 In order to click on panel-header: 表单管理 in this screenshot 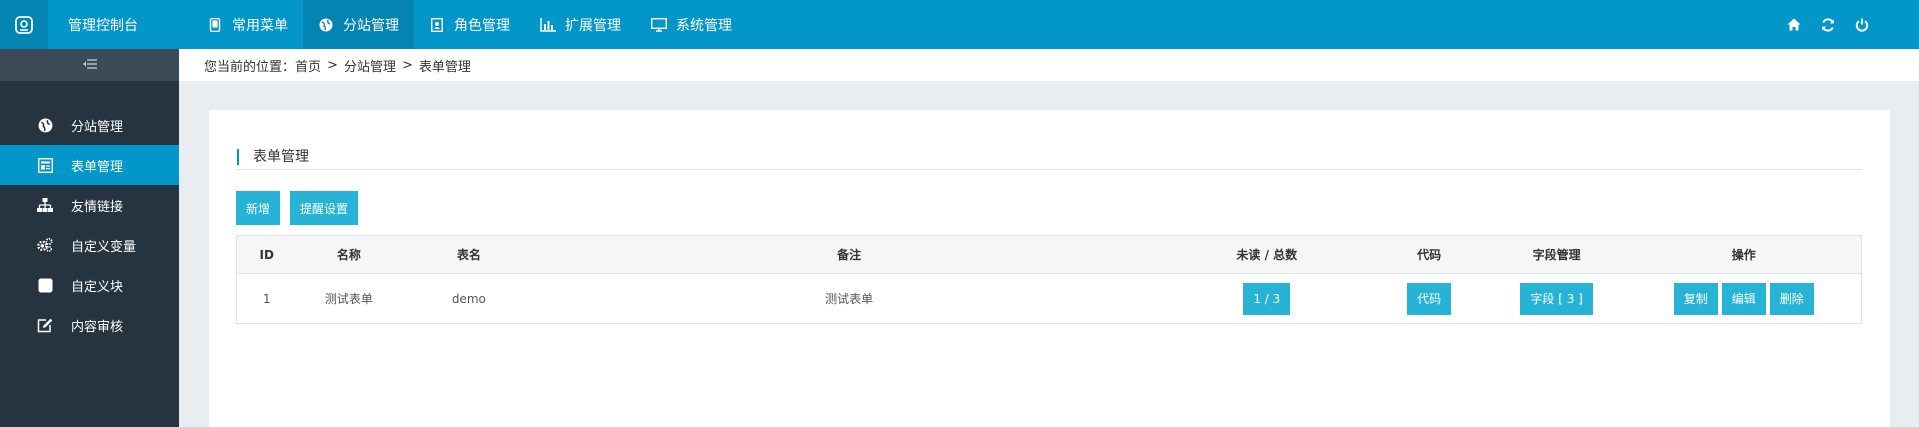, I will do `click(1049, 153)`.